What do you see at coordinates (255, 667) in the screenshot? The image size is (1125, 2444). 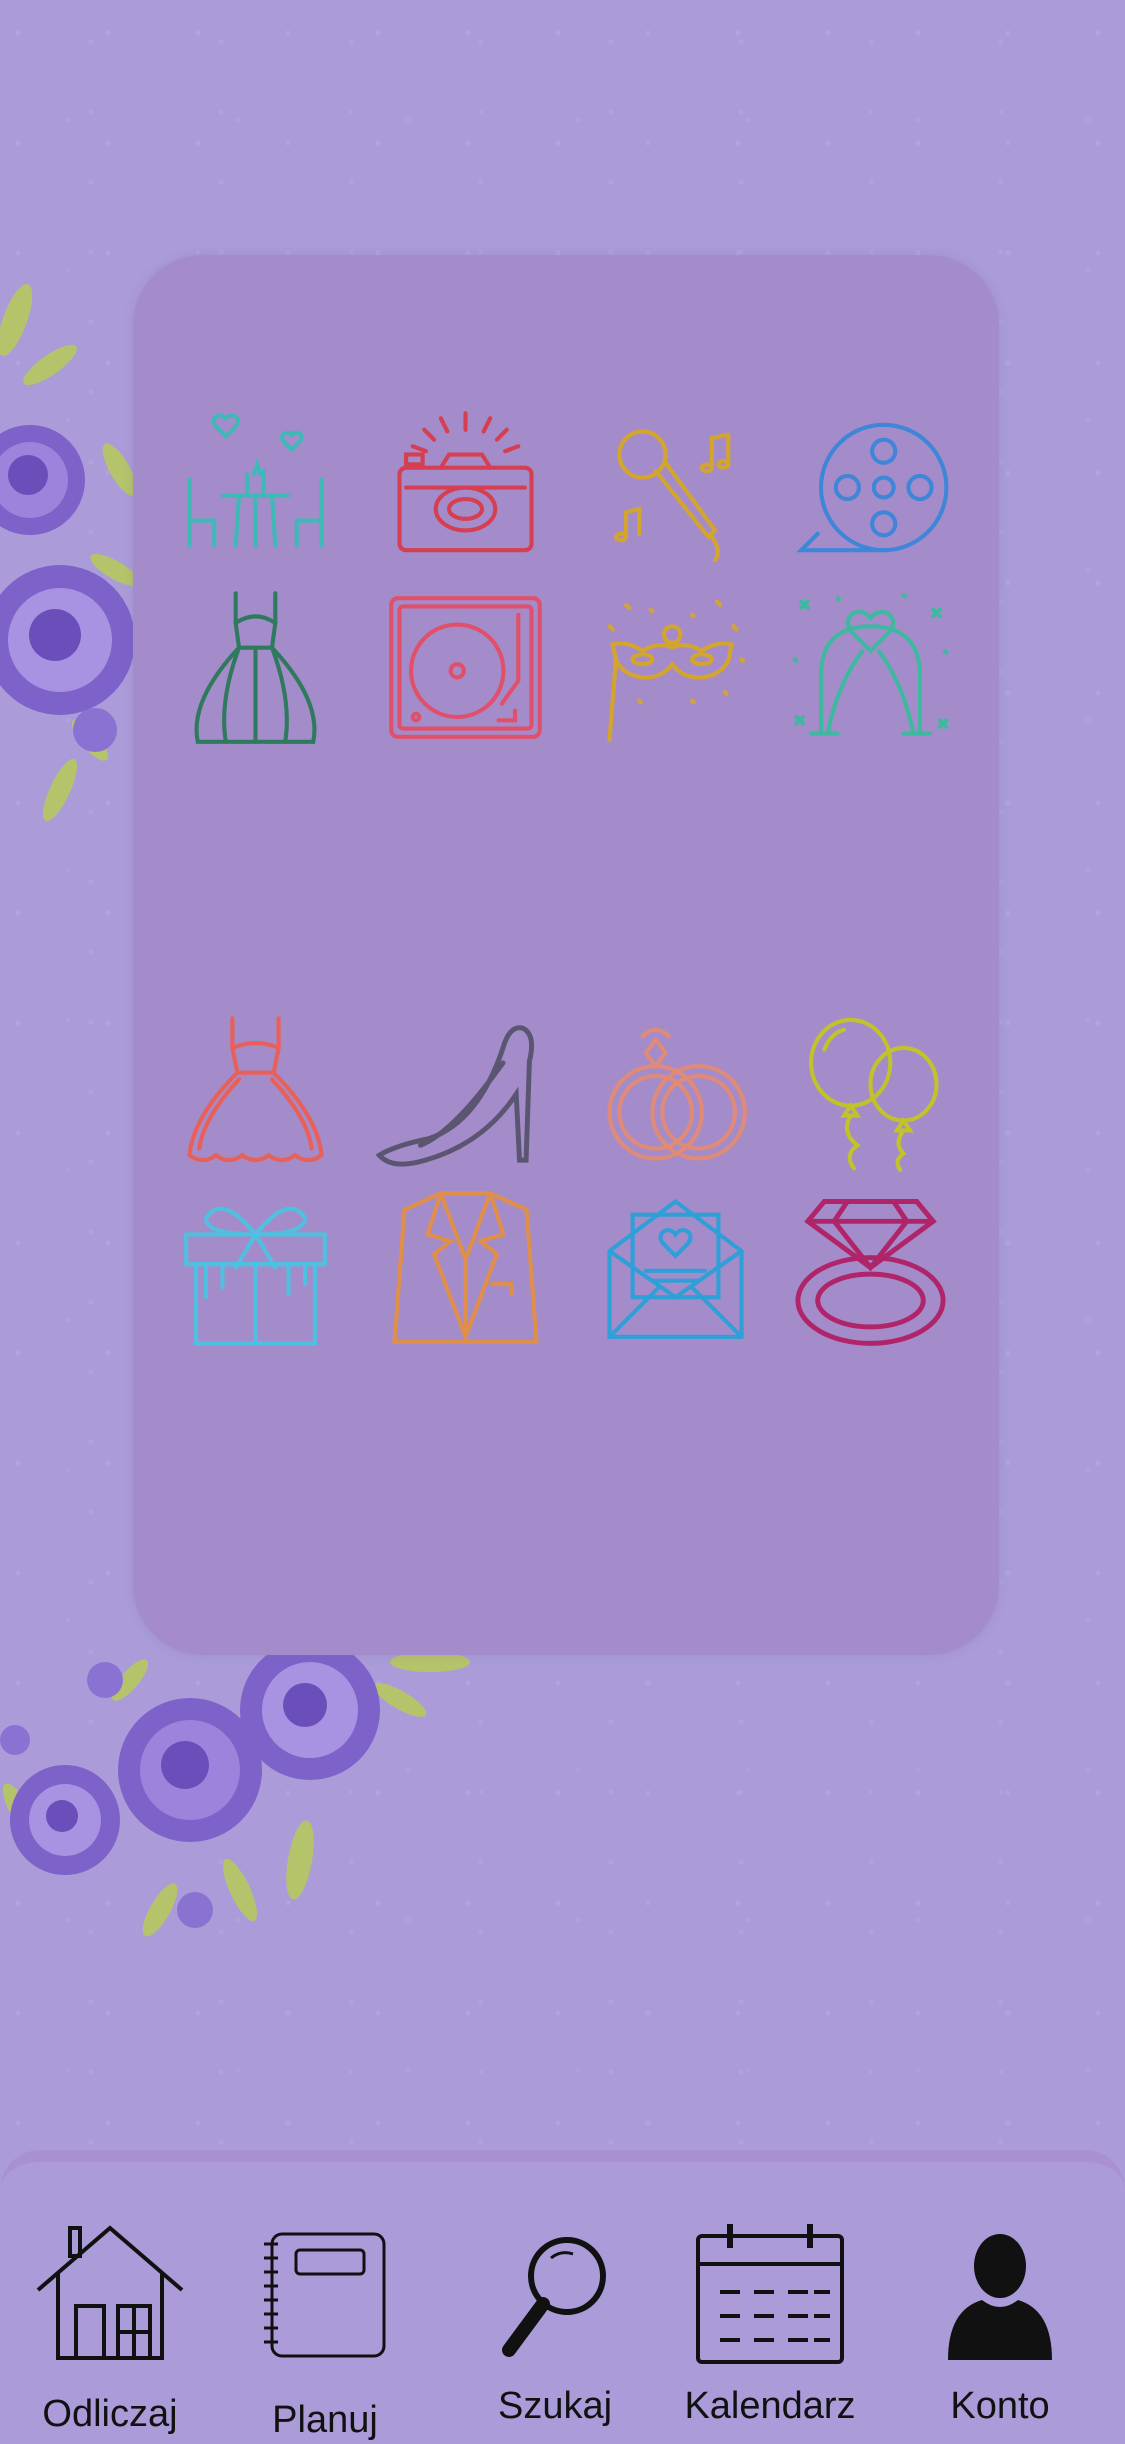 I see `wedding-dress-icon` at bounding box center [255, 667].